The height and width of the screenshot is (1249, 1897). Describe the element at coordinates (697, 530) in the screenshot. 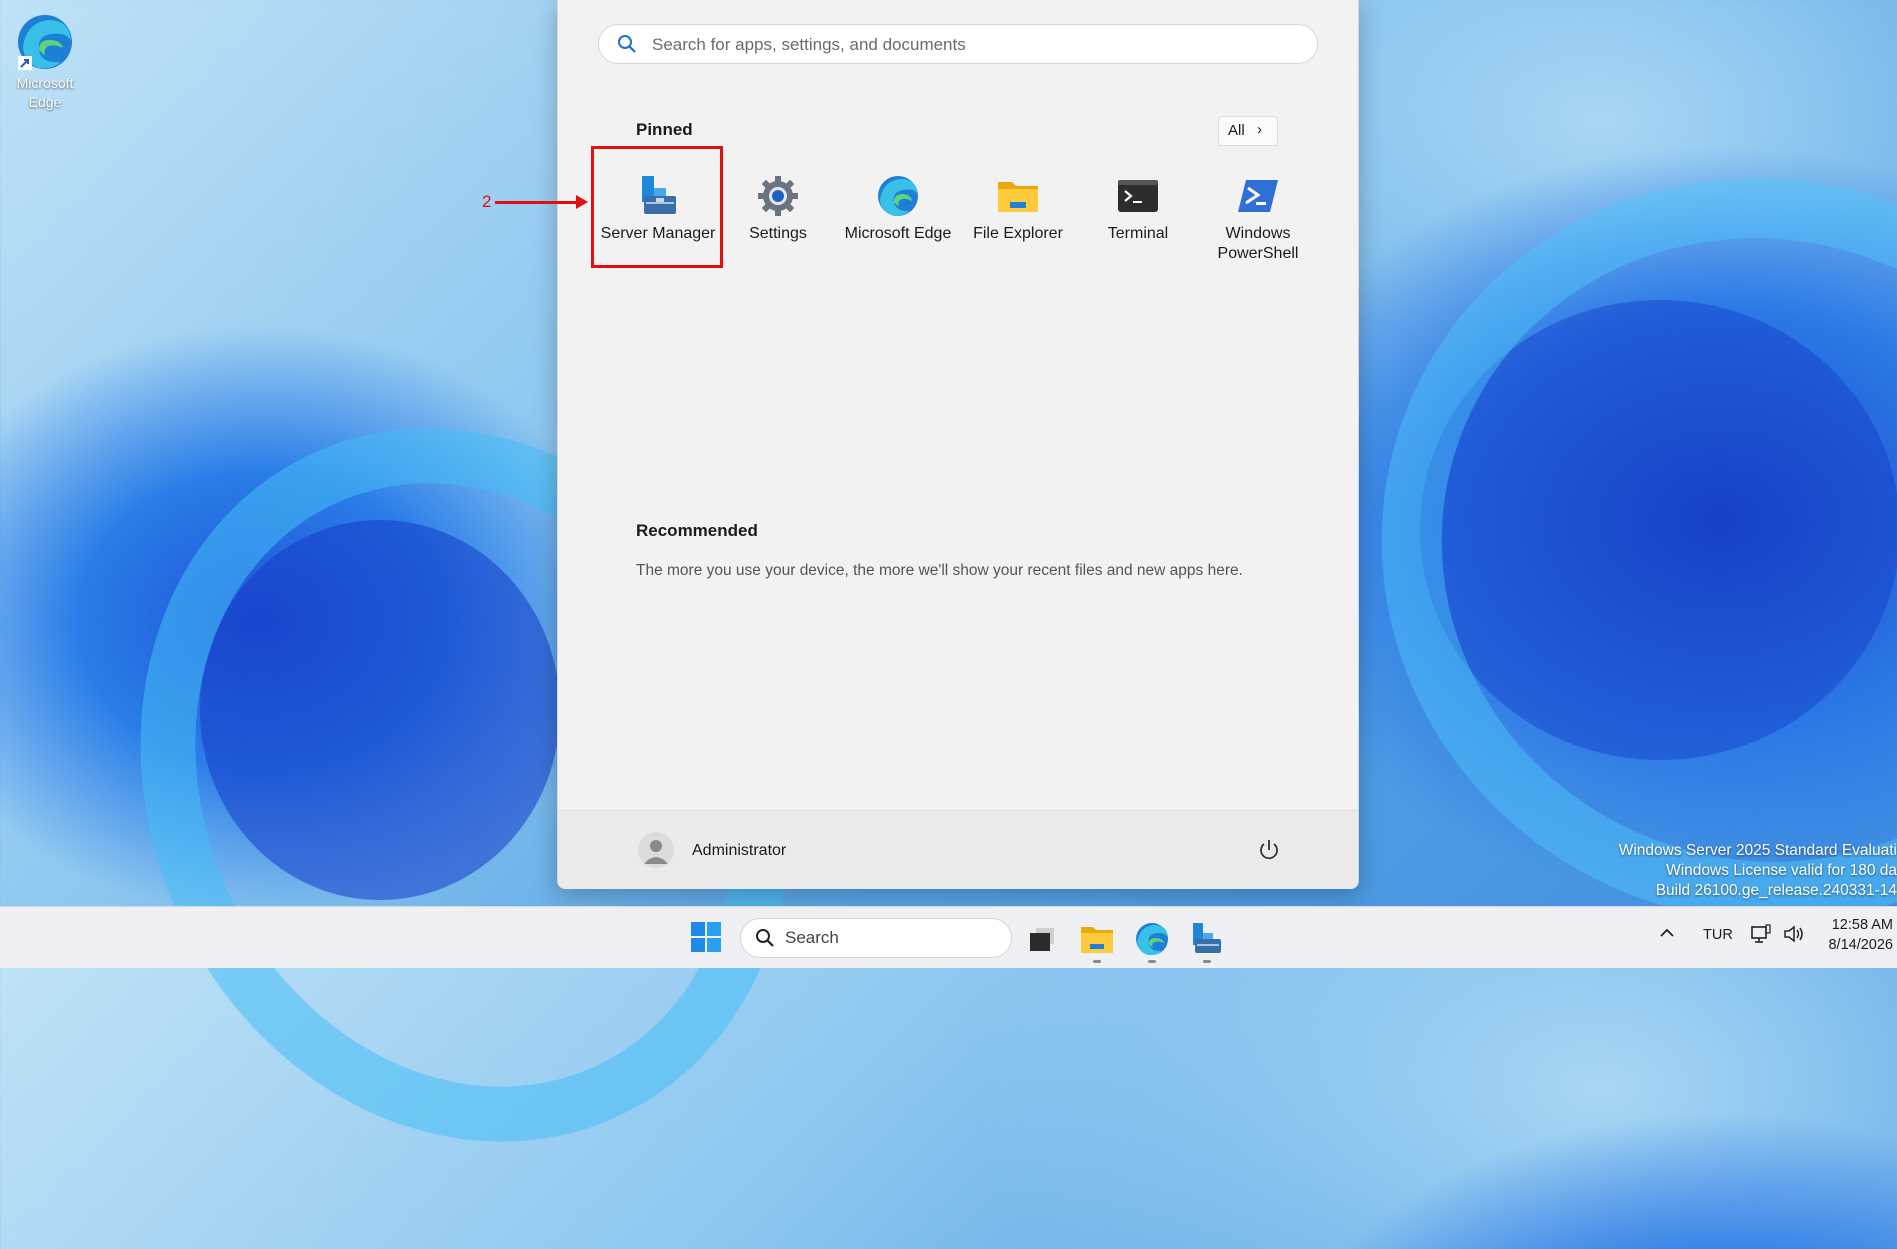

I see `recommended-title: Recommended` at that location.